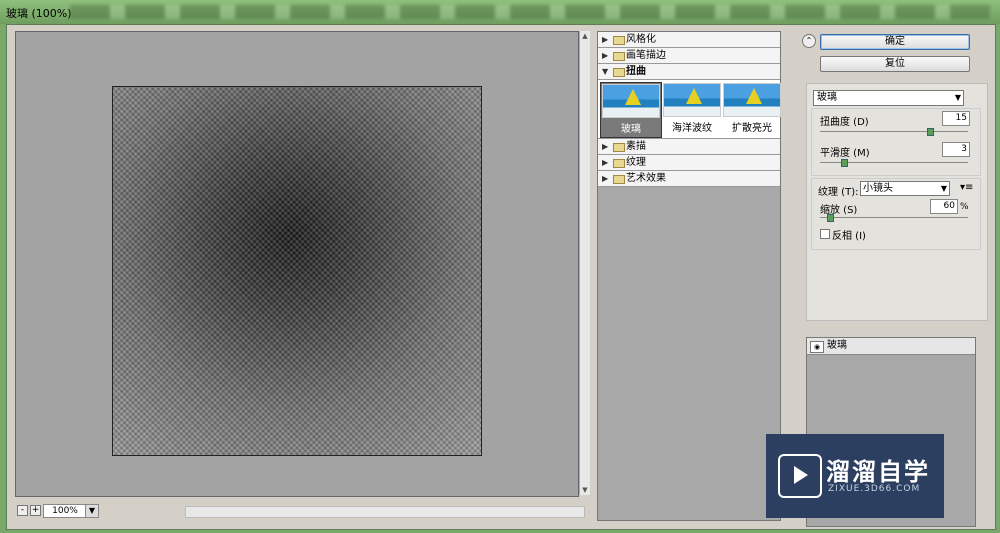 The width and height of the screenshot is (1000, 533). Describe the element at coordinates (689, 147) in the screenshot. I see `category-sketch: ▶ 素描` at that location.